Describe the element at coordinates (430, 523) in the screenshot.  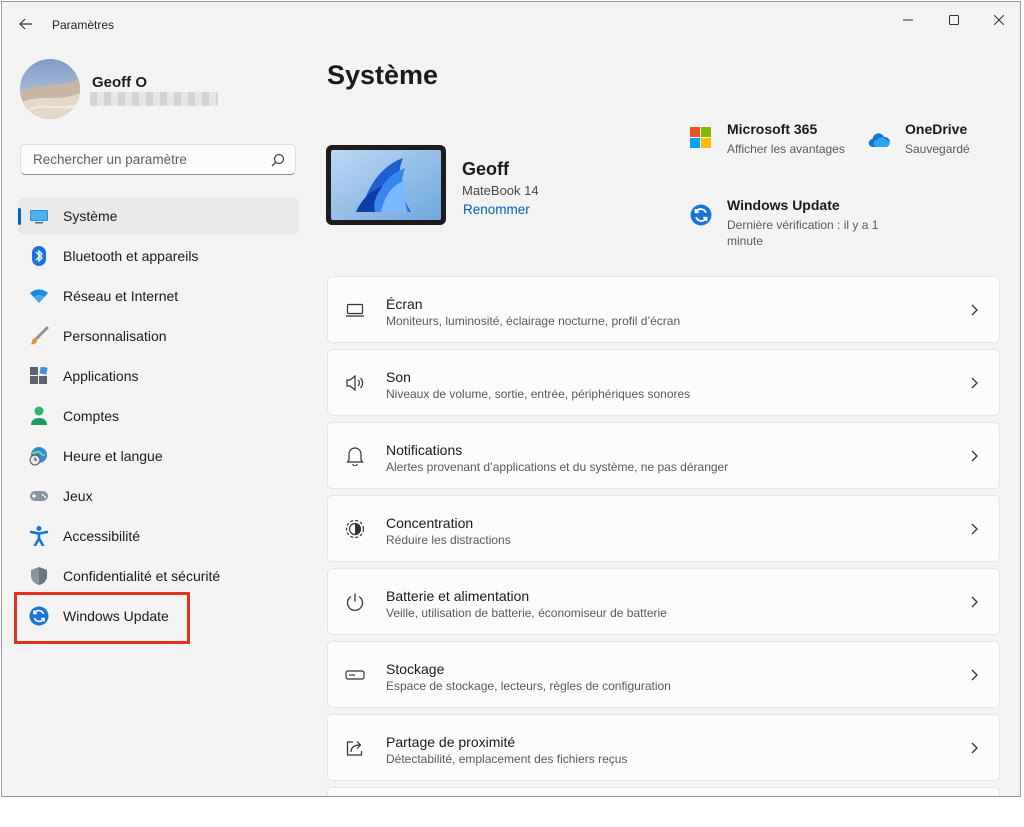
I see `card-title: Concentration` at that location.